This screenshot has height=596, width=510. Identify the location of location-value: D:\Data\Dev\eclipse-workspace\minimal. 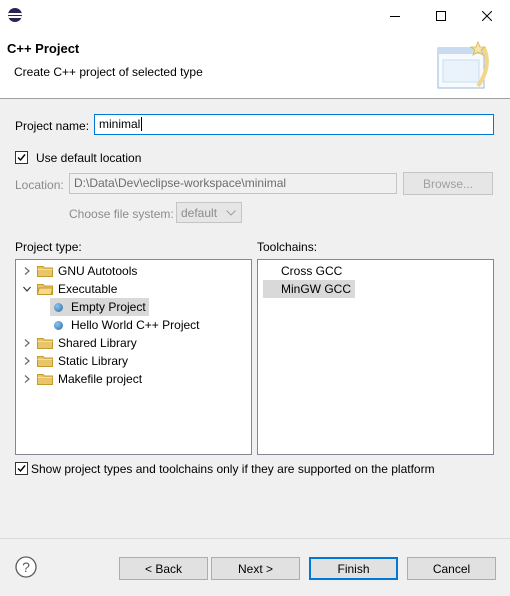
(180, 183).